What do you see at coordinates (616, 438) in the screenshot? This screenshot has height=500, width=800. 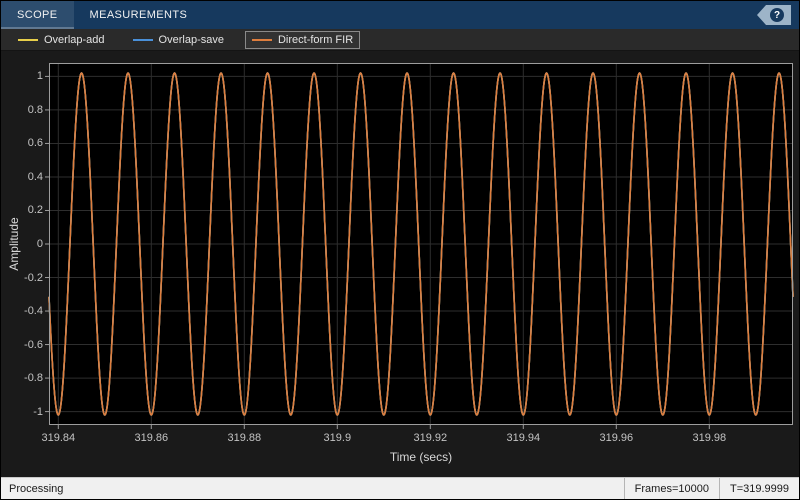 I see `x-tick-label: 319.96` at bounding box center [616, 438].